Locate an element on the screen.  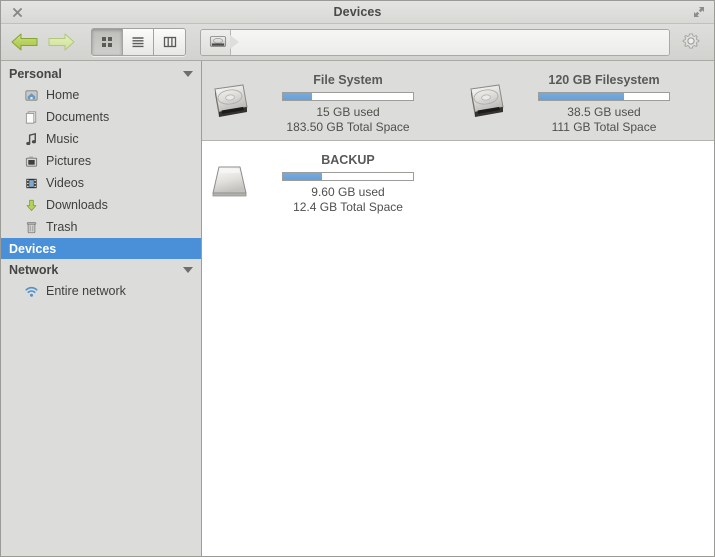
close-icon is located at coordinates (17, 12).